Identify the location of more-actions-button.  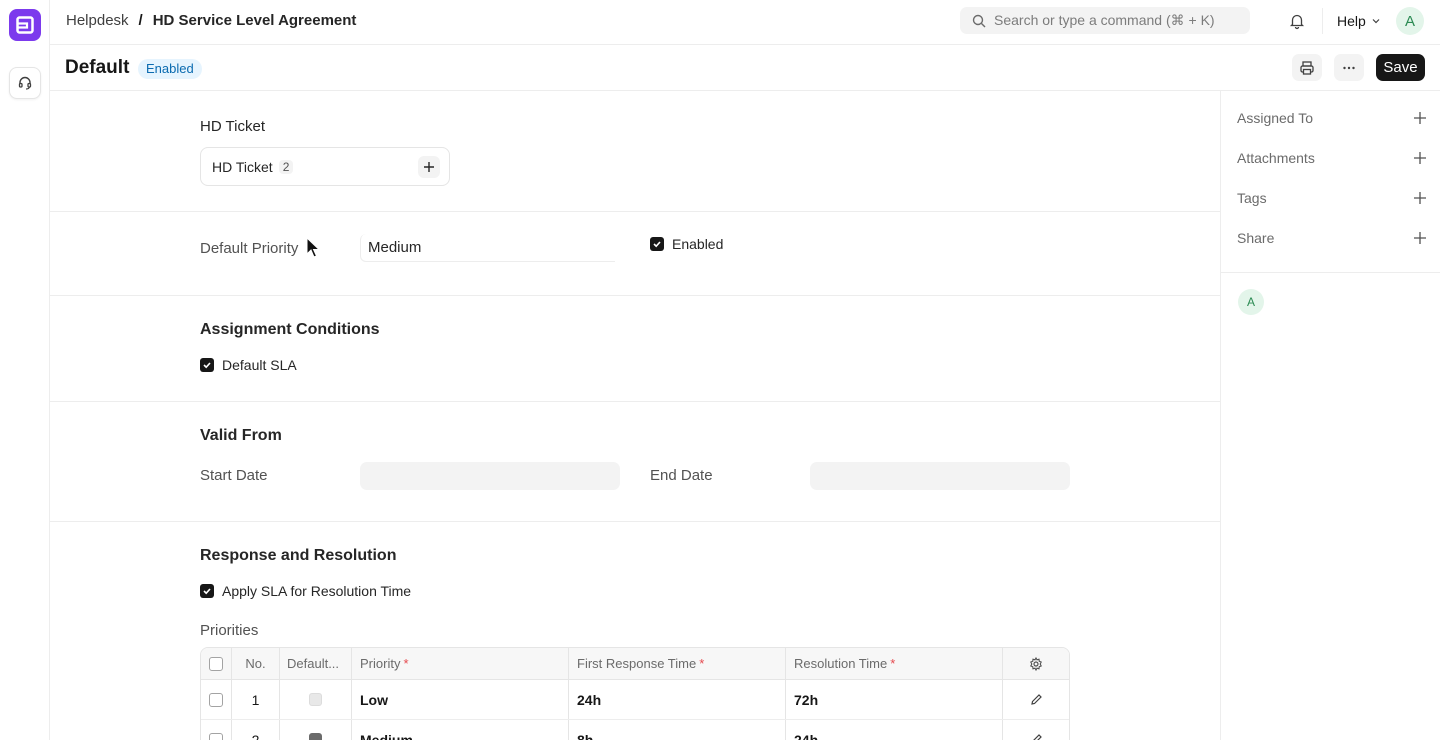
(1349, 67).